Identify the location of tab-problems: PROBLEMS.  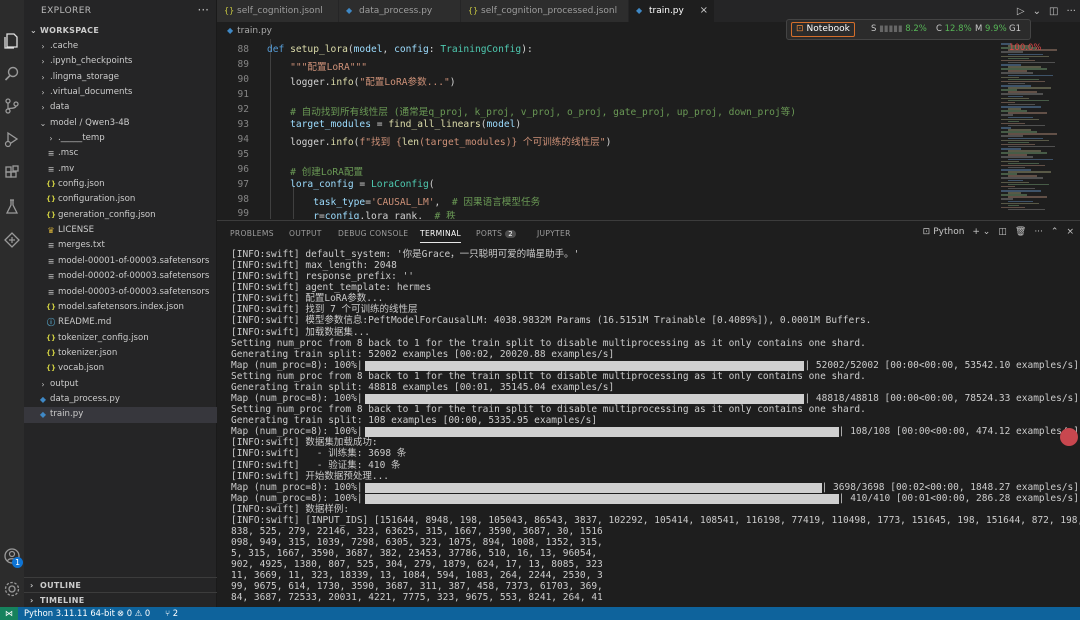
(252, 233).